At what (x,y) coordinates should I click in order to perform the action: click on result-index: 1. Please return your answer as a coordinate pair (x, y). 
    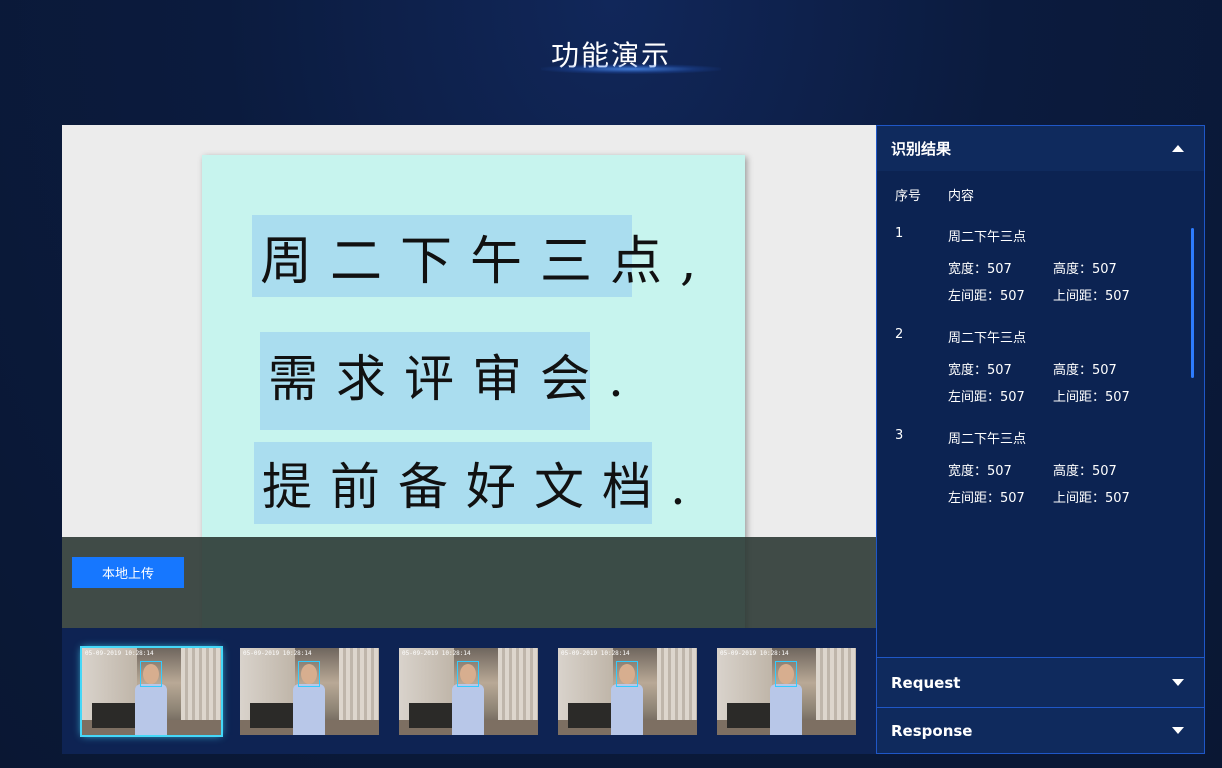
    Looking at the image, I should click on (899, 233).